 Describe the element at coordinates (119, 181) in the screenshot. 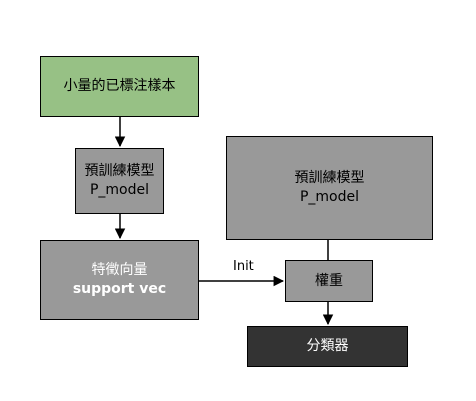

I see `pretrained-model-node-left: 預訓練模型 P_model` at that location.